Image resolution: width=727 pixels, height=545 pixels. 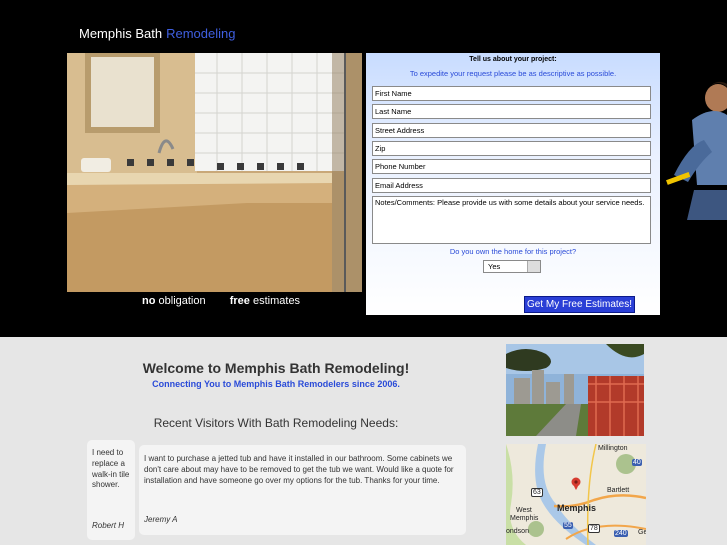 What do you see at coordinates (613, 448) in the screenshot?
I see `map-label-millington: Millington` at bounding box center [613, 448].